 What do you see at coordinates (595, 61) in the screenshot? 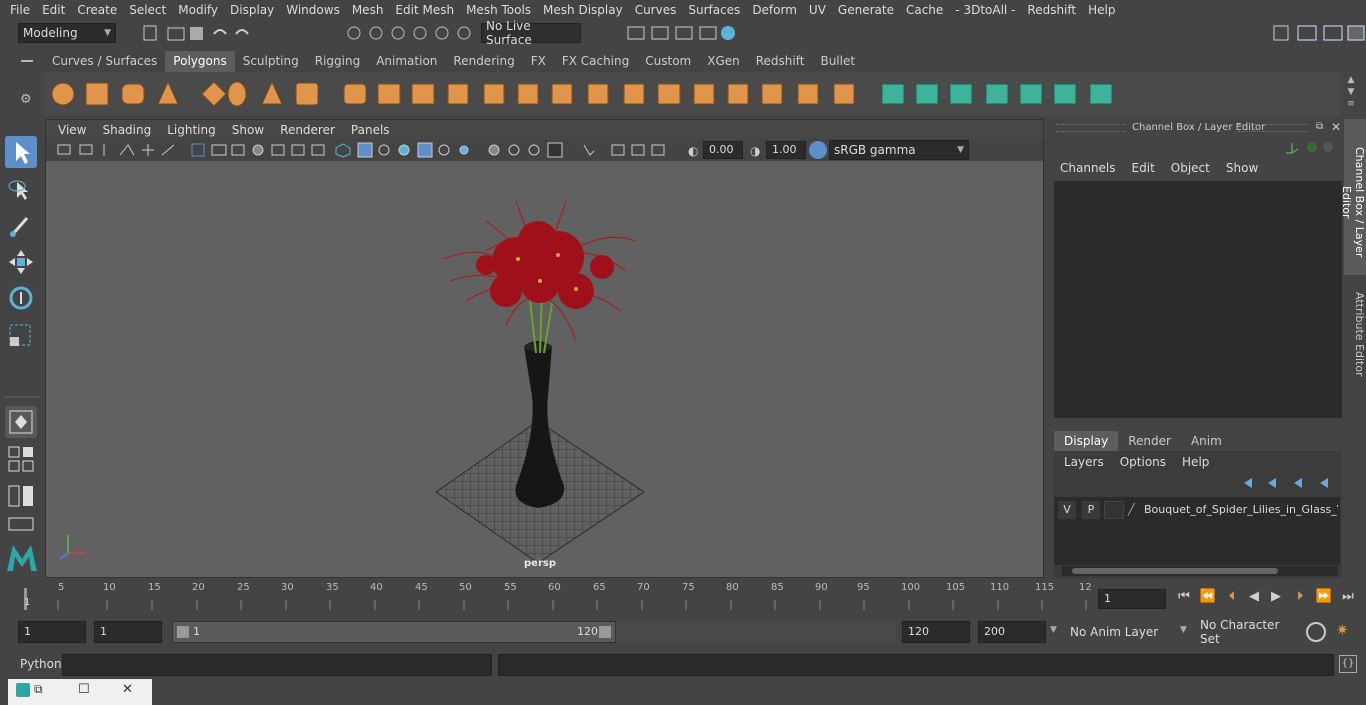
I see `tab-fx-caching: FX Caching` at bounding box center [595, 61].